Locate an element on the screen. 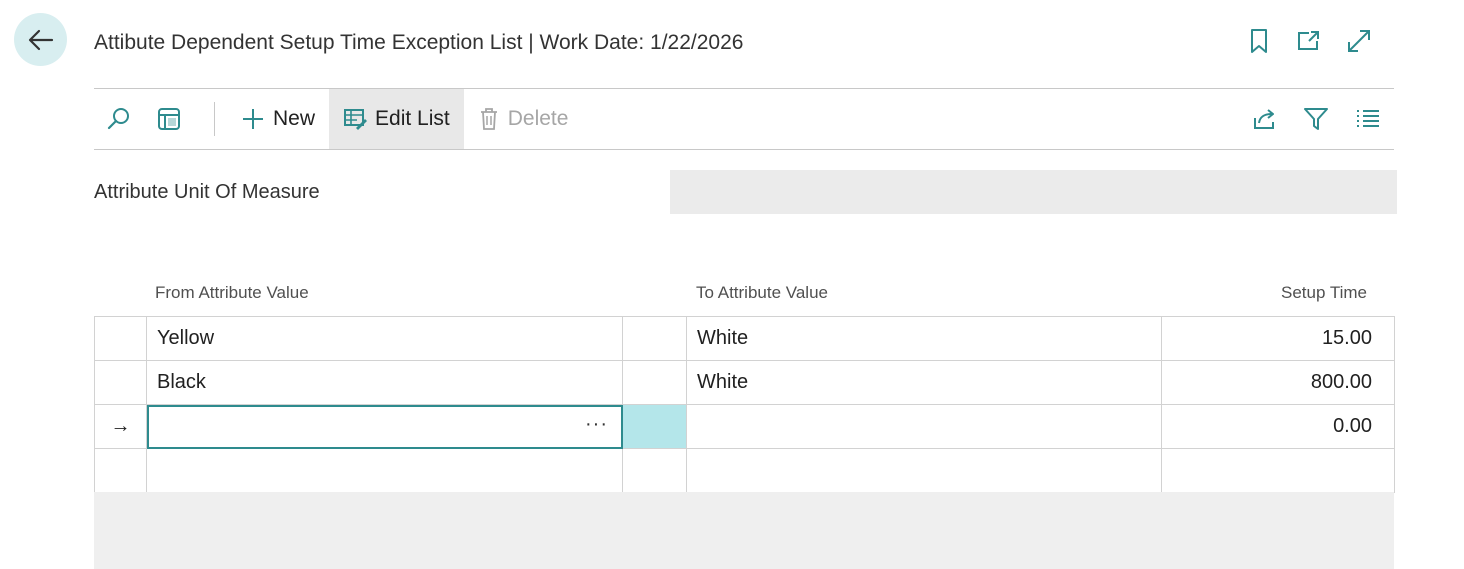  edit-list-icon is located at coordinates (356, 119).